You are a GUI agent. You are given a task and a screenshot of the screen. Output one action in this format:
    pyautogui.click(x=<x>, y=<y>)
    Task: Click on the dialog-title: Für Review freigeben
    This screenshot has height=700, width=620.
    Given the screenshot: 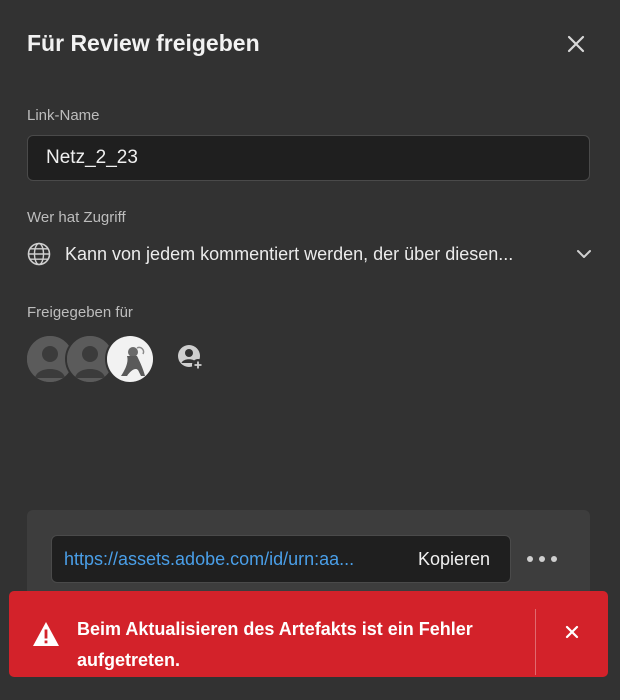 What is the action you would take?
    pyautogui.click(x=143, y=43)
    